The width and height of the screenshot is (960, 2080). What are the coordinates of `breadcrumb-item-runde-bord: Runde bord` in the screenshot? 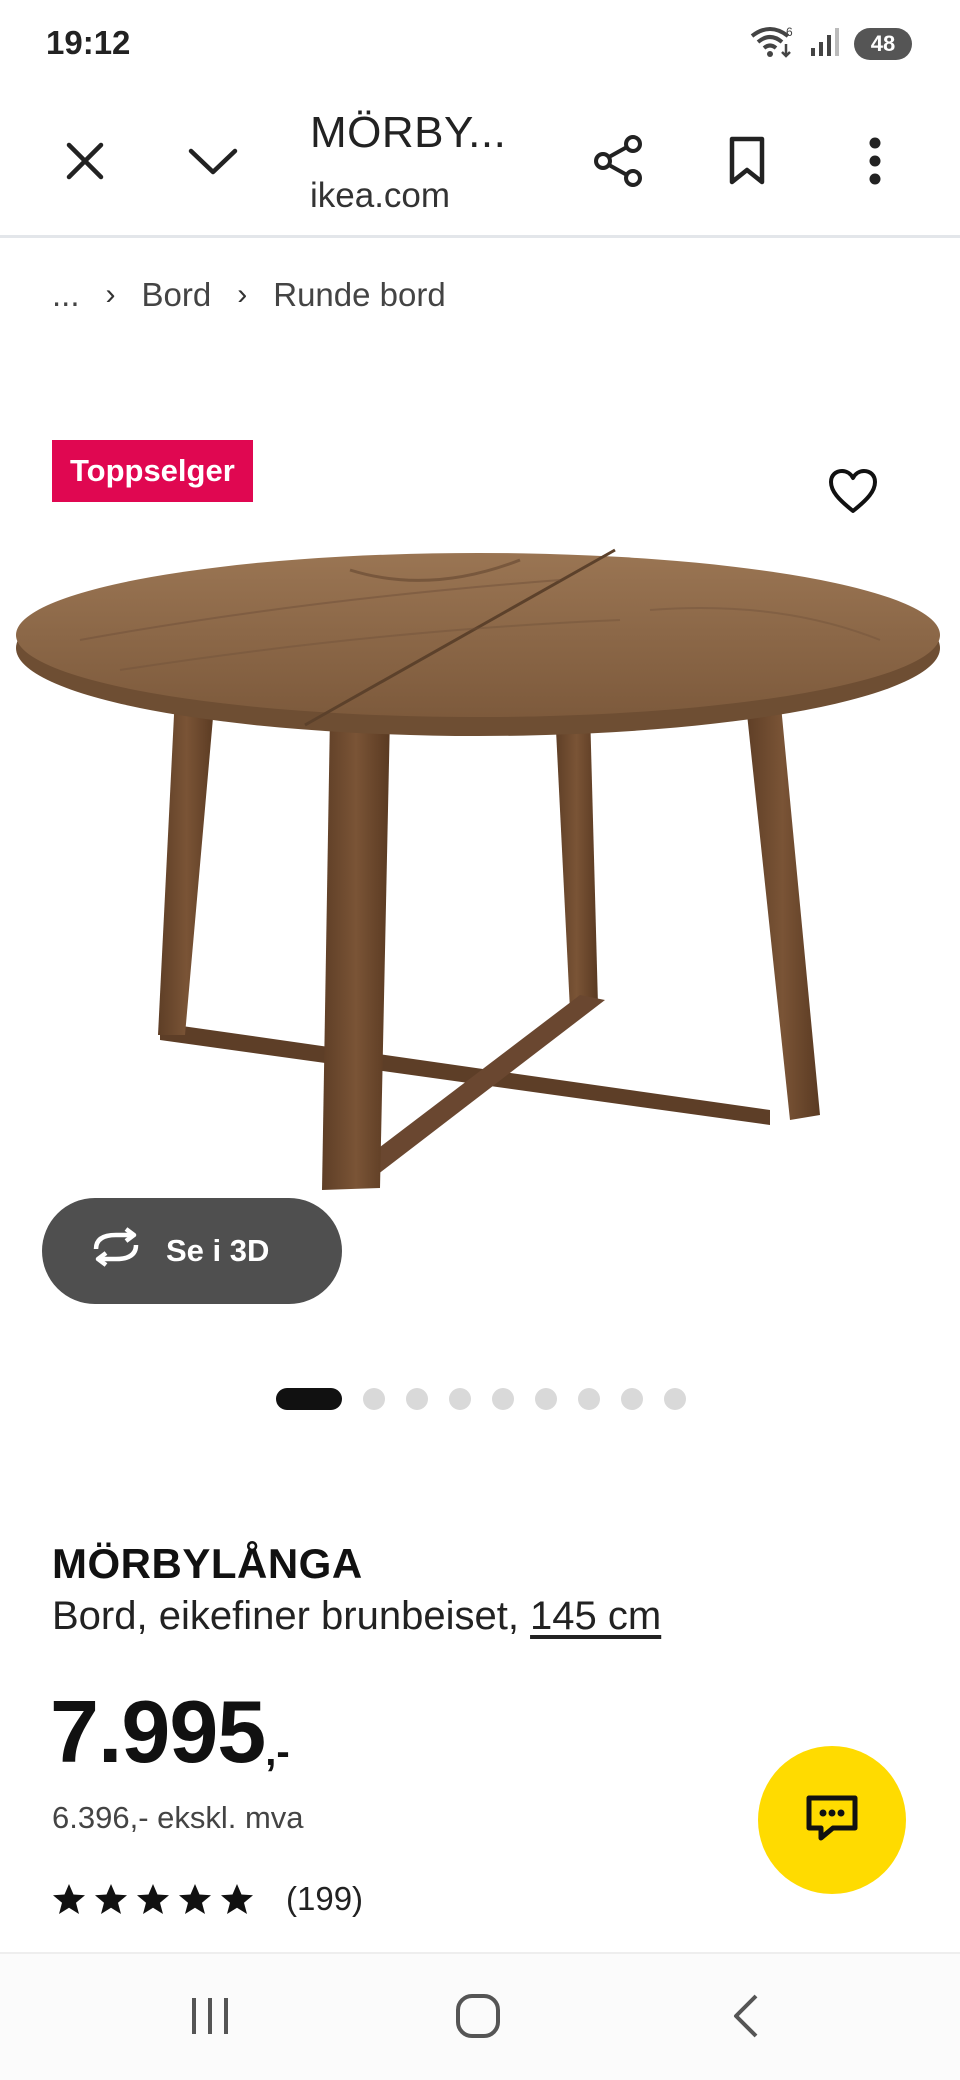 It's located at (359, 295).